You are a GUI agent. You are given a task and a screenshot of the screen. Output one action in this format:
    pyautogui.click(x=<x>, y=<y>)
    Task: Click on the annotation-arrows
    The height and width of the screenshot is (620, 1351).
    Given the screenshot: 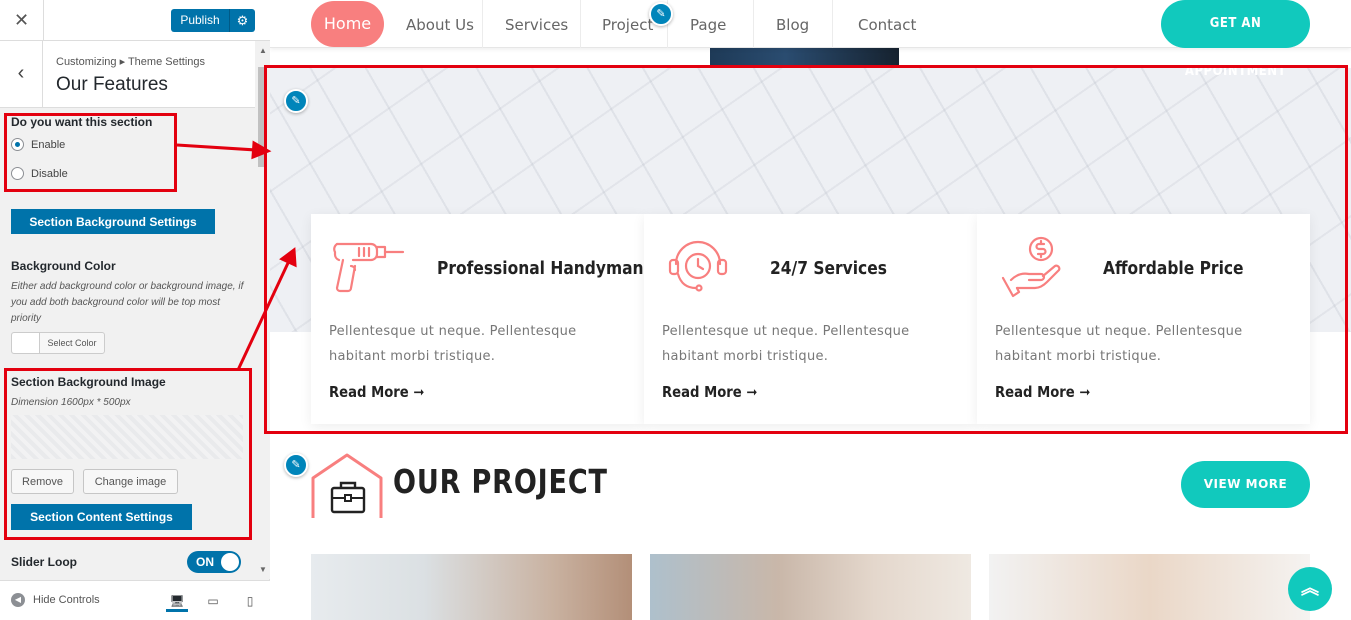 What is the action you would take?
    pyautogui.click(x=236, y=255)
    